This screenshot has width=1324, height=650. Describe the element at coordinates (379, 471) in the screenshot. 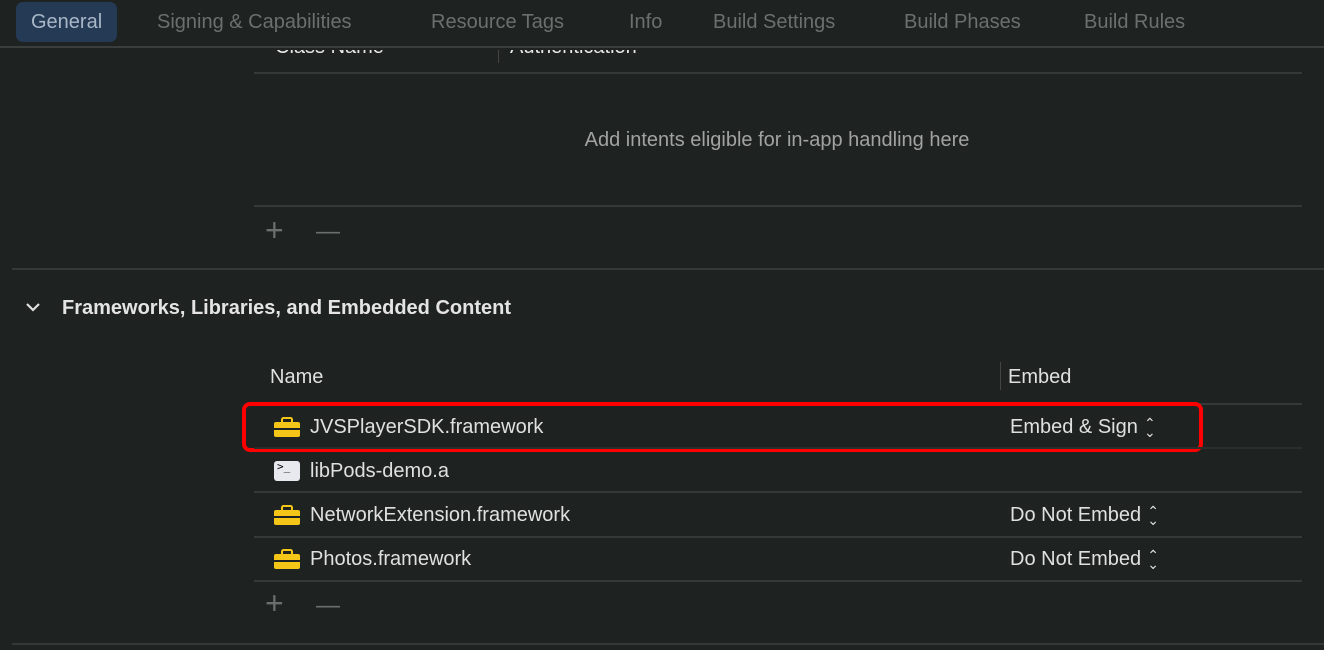

I see `file-name: libPods-demo.a` at that location.